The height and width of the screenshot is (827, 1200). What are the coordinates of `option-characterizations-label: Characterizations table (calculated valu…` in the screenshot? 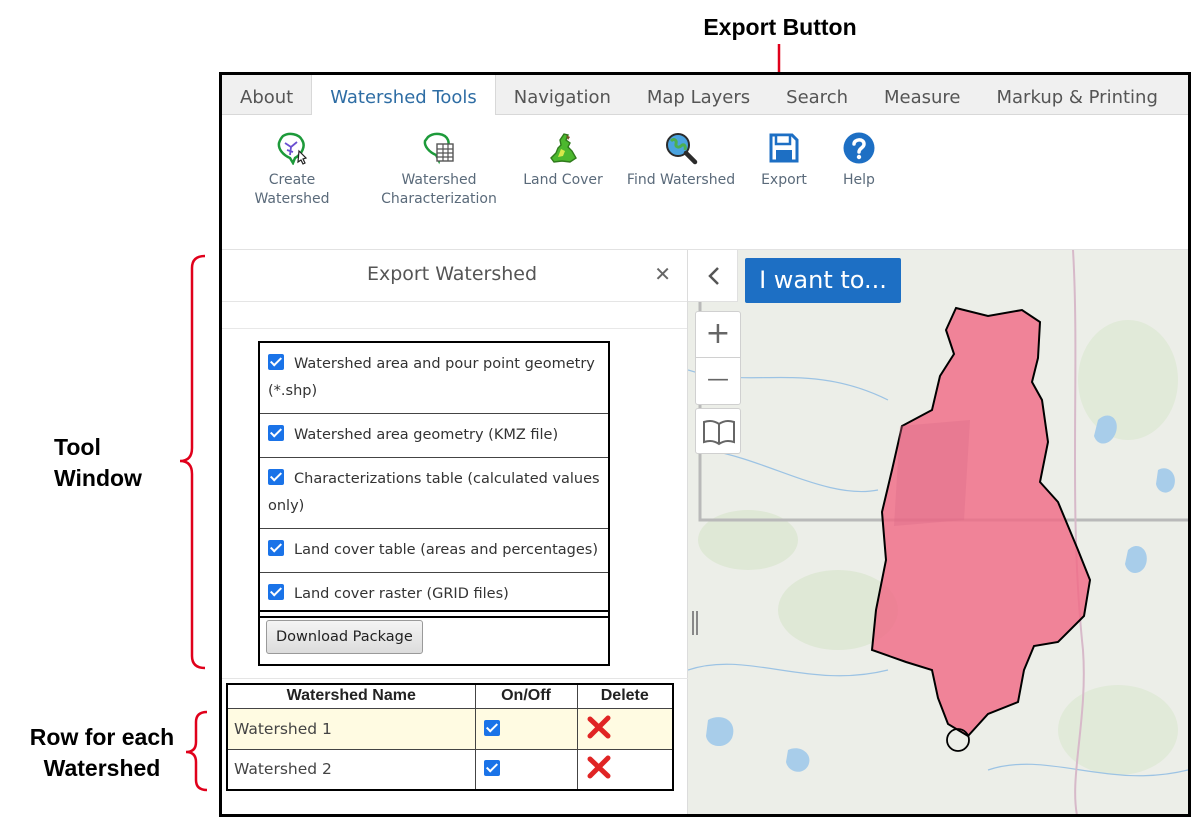 It's located at (434, 492).